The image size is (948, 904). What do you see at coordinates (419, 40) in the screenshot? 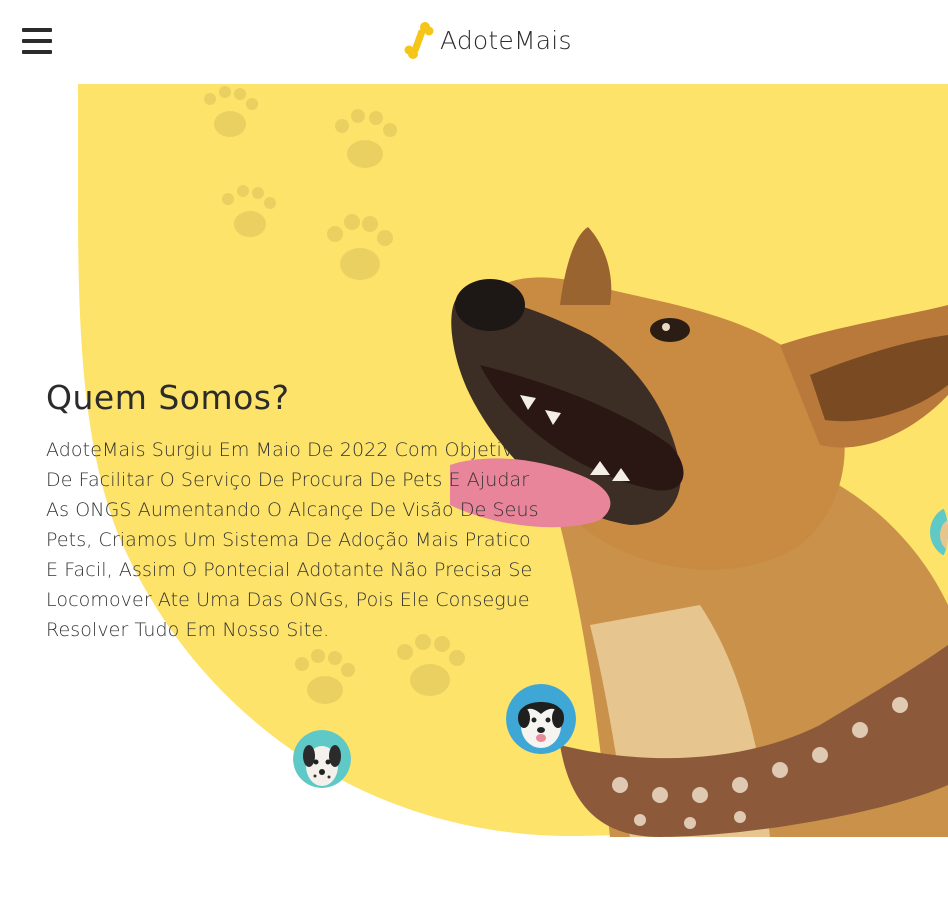
I see `bone-icon` at bounding box center [419, 40].